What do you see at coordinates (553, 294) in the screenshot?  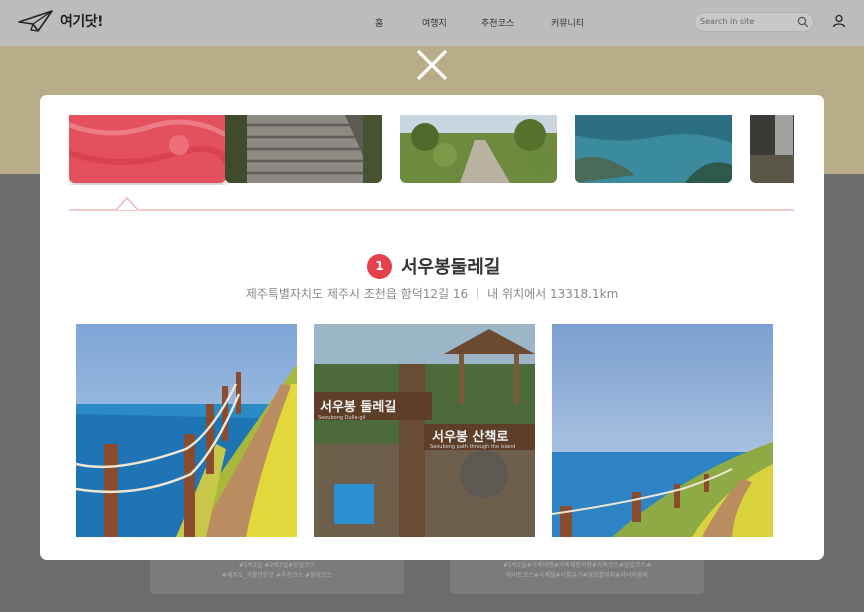 I see `place-distance: 내 위치에서 13318.1km` at bounding box center [553, 294].